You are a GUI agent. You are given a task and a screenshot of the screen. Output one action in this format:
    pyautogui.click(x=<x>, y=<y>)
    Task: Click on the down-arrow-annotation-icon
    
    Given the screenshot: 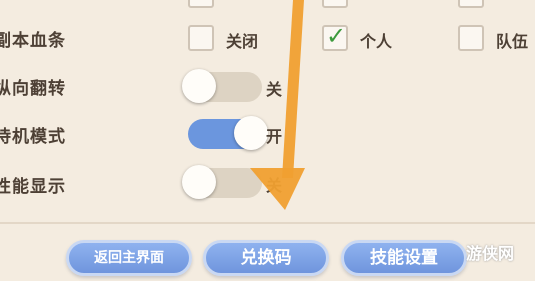 What is the action you would take?
    pyautogui.click(x=277, y=105)
    